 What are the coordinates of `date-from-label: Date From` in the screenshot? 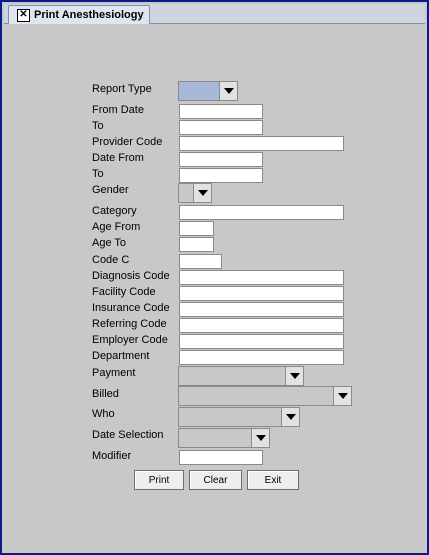 It's located at (118, 158).